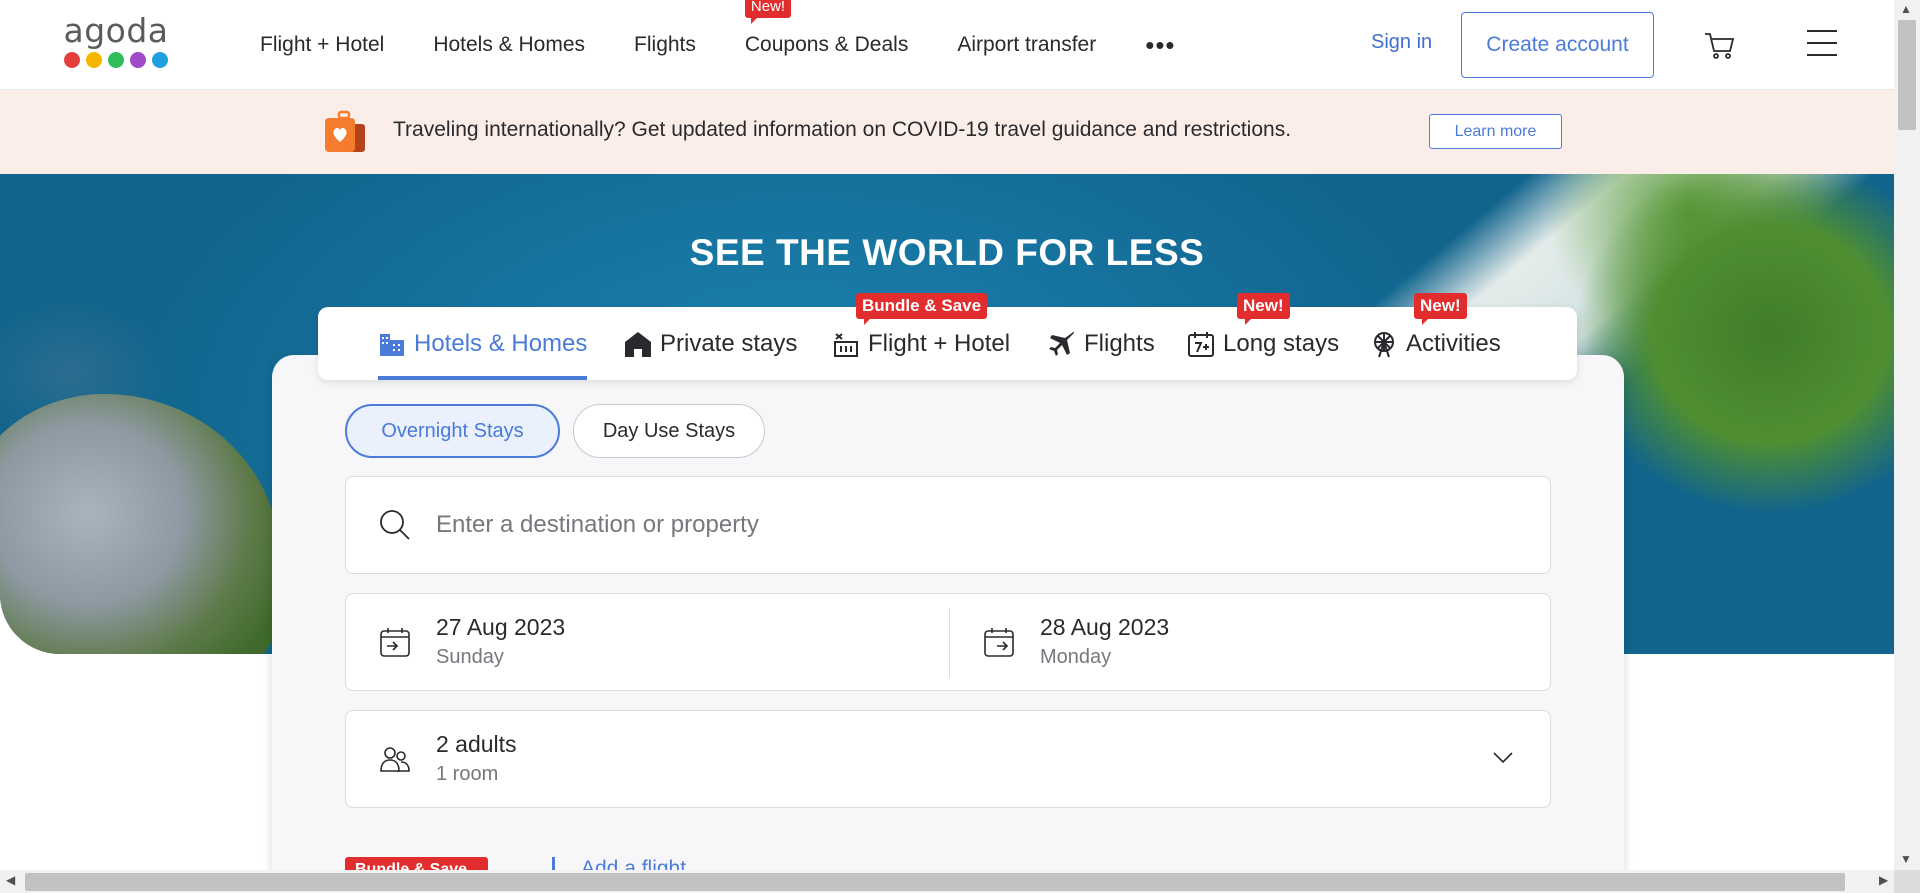  I want to click on check-out-date: 28 Aug 2023 Monday, so click(1245, 643).